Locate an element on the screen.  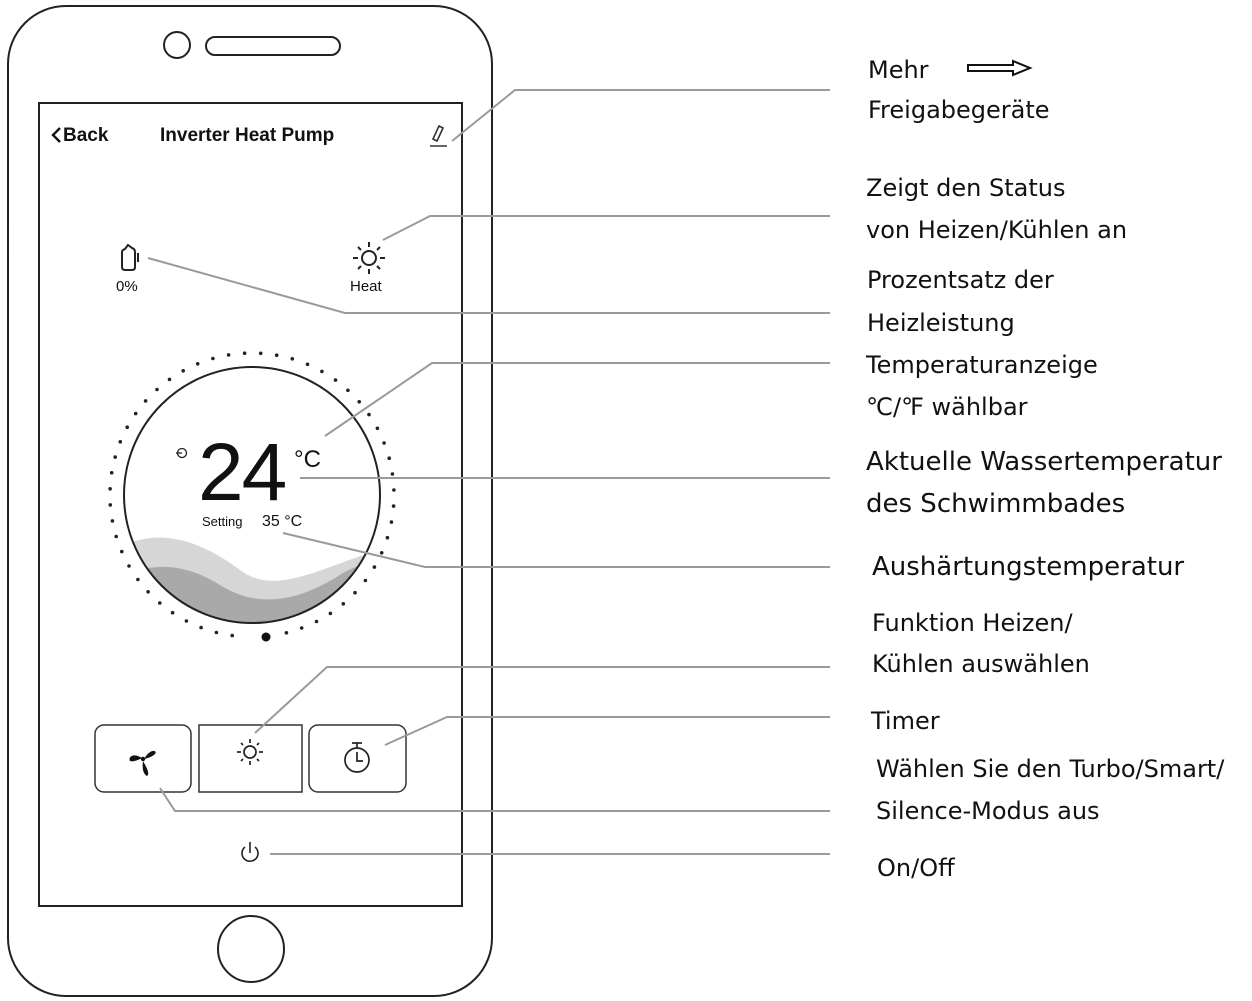
callout-share-line1: Mehr is located at coordinates (898, 70).